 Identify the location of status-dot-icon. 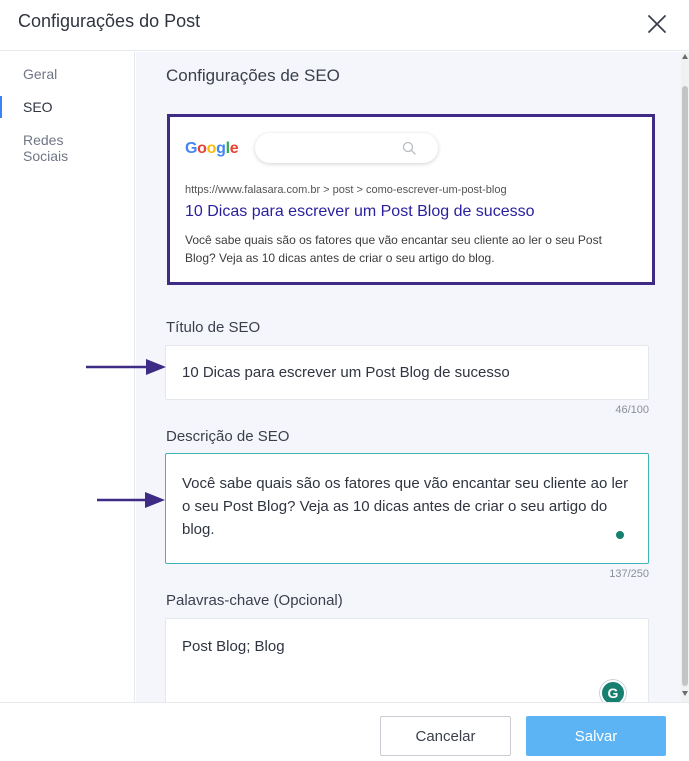
(620, 535).